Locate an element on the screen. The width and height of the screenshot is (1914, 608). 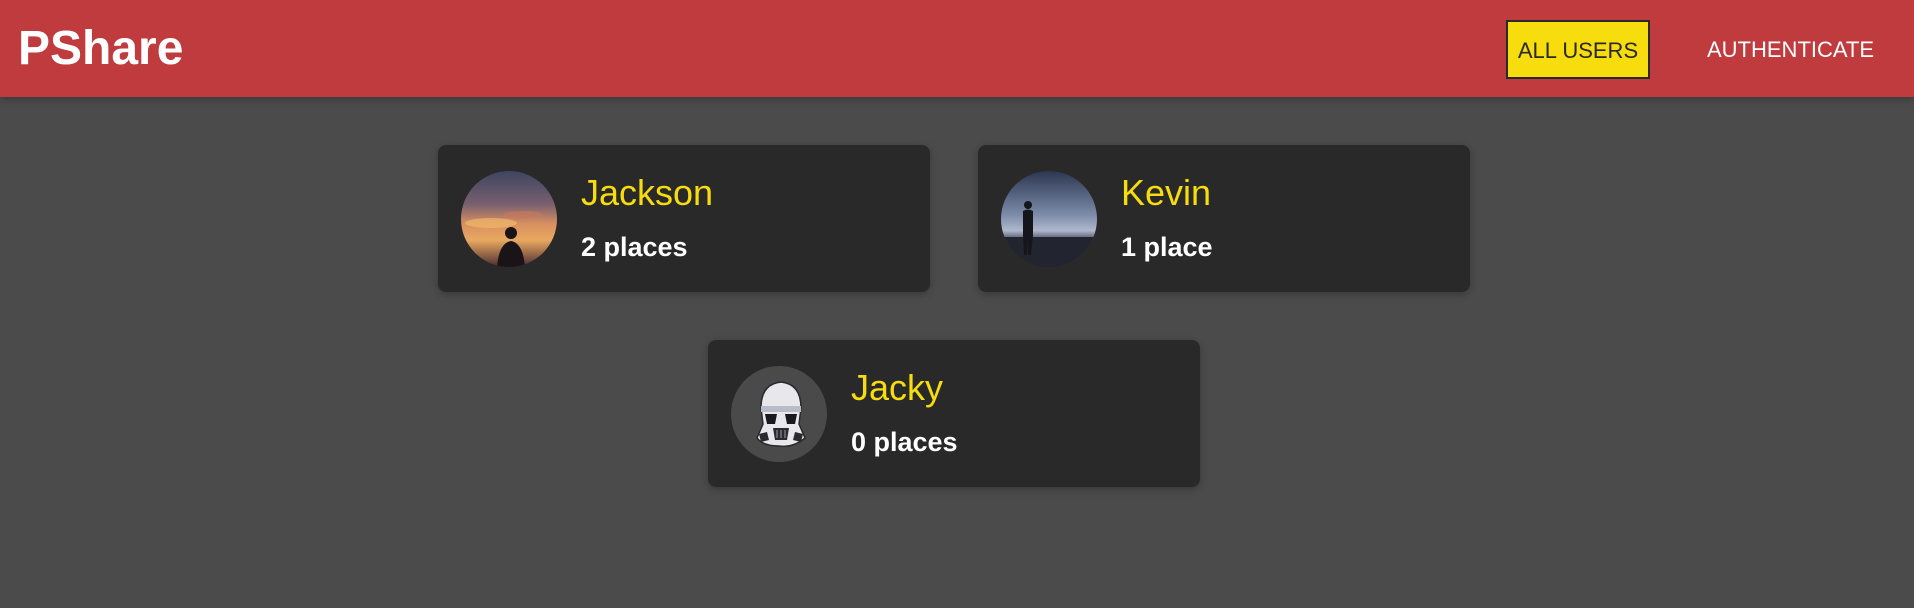
user-place-count: 2 places is located at coordinates (634, 247).